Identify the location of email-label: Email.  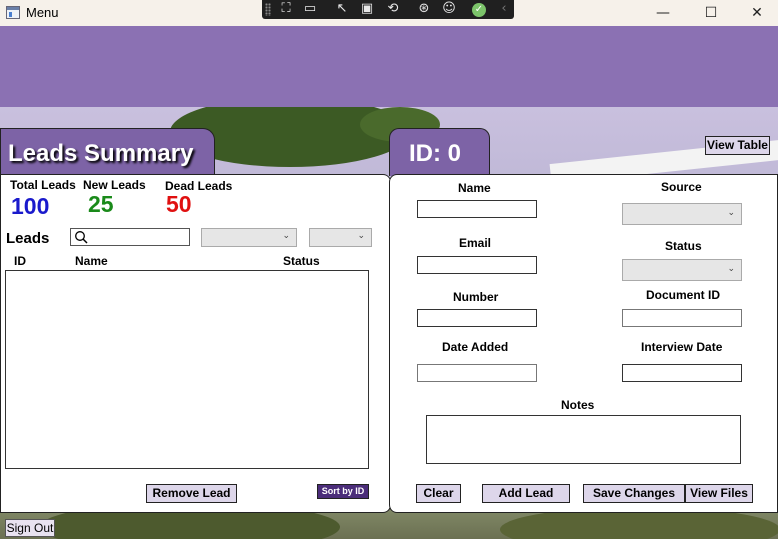
(475, 243).